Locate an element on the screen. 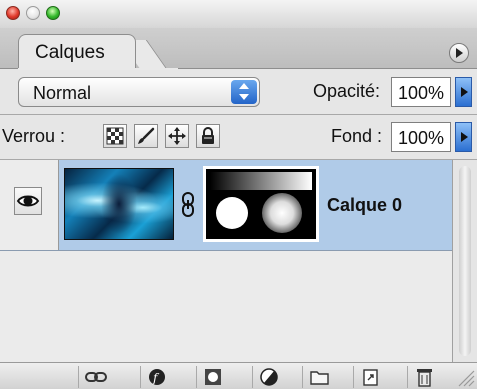 The width and height of the screenshot is (477, 389). add-mask-button is located at coordinates (212, 377).